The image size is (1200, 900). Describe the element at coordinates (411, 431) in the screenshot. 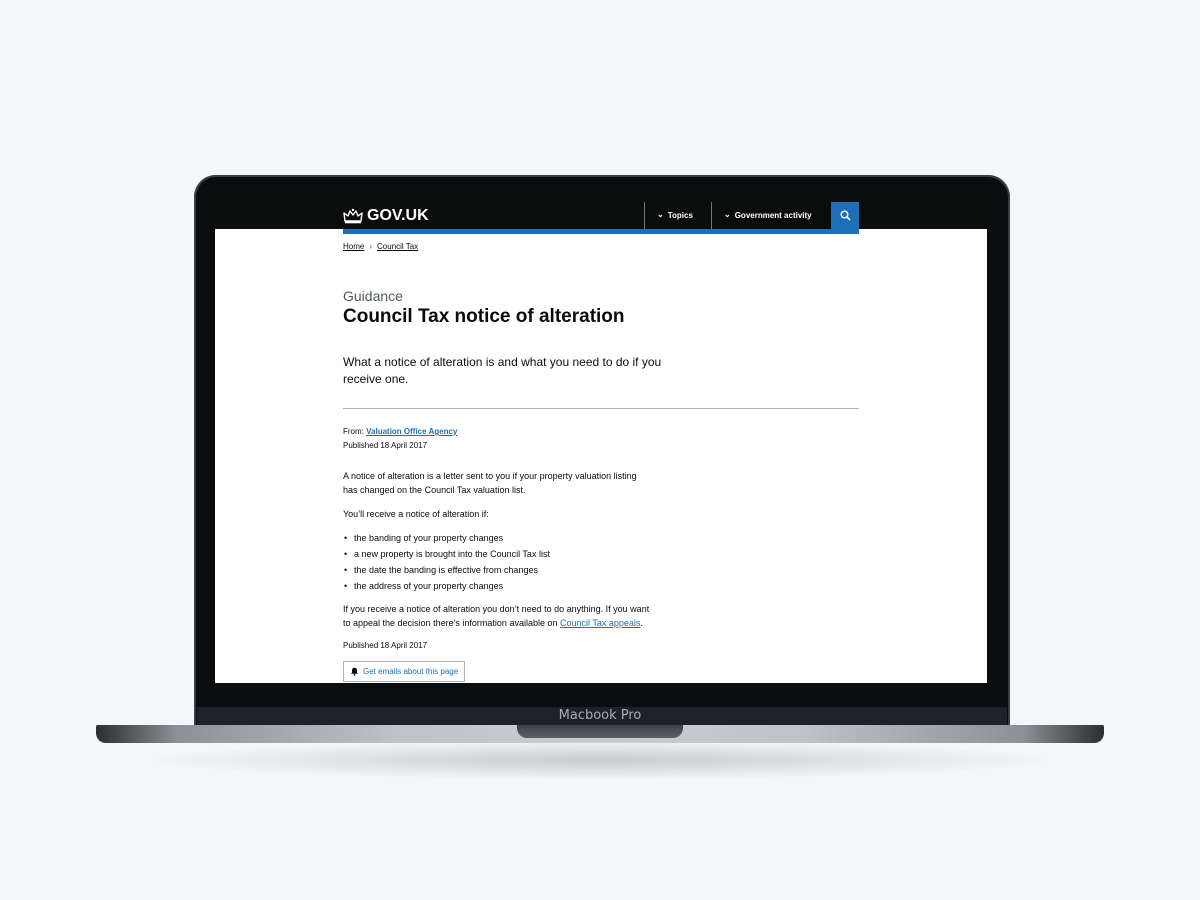

I see `from-org-link: Valuation Office Agency` at that location.